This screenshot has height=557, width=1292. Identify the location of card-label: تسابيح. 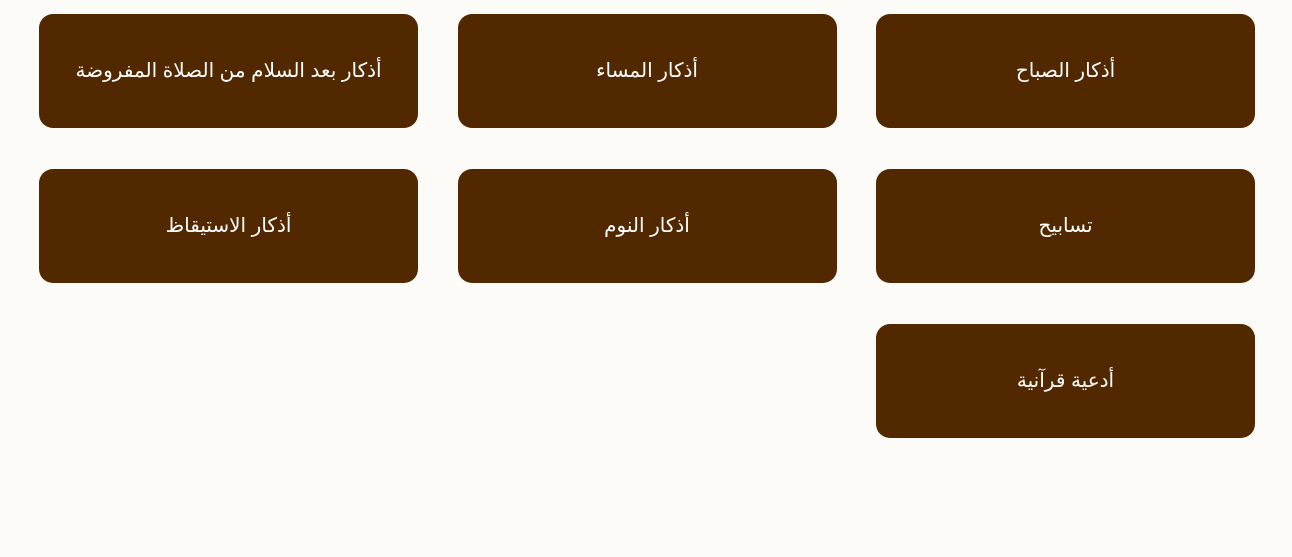
(1065, 225).